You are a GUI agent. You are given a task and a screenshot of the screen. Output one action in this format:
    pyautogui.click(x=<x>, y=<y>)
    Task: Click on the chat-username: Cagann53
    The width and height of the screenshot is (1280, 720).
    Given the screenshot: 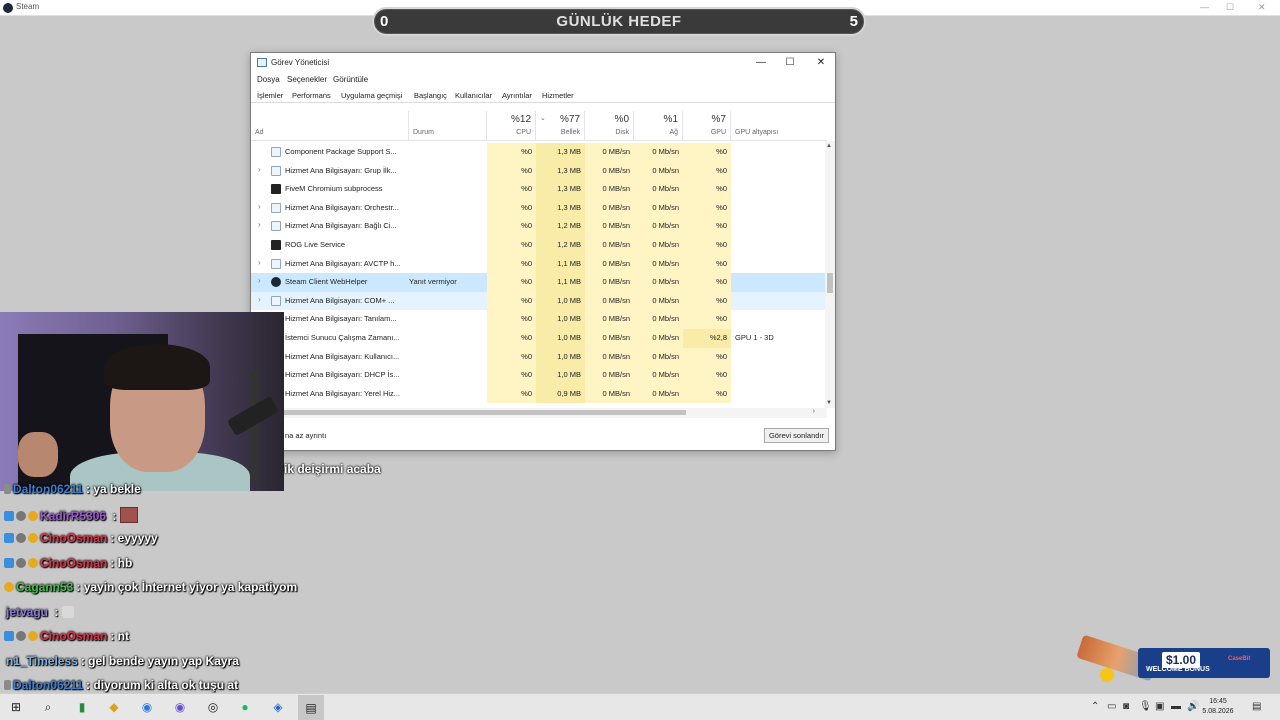 What is the action you would take?
    pyautogui.click(x=44, y=587)
    